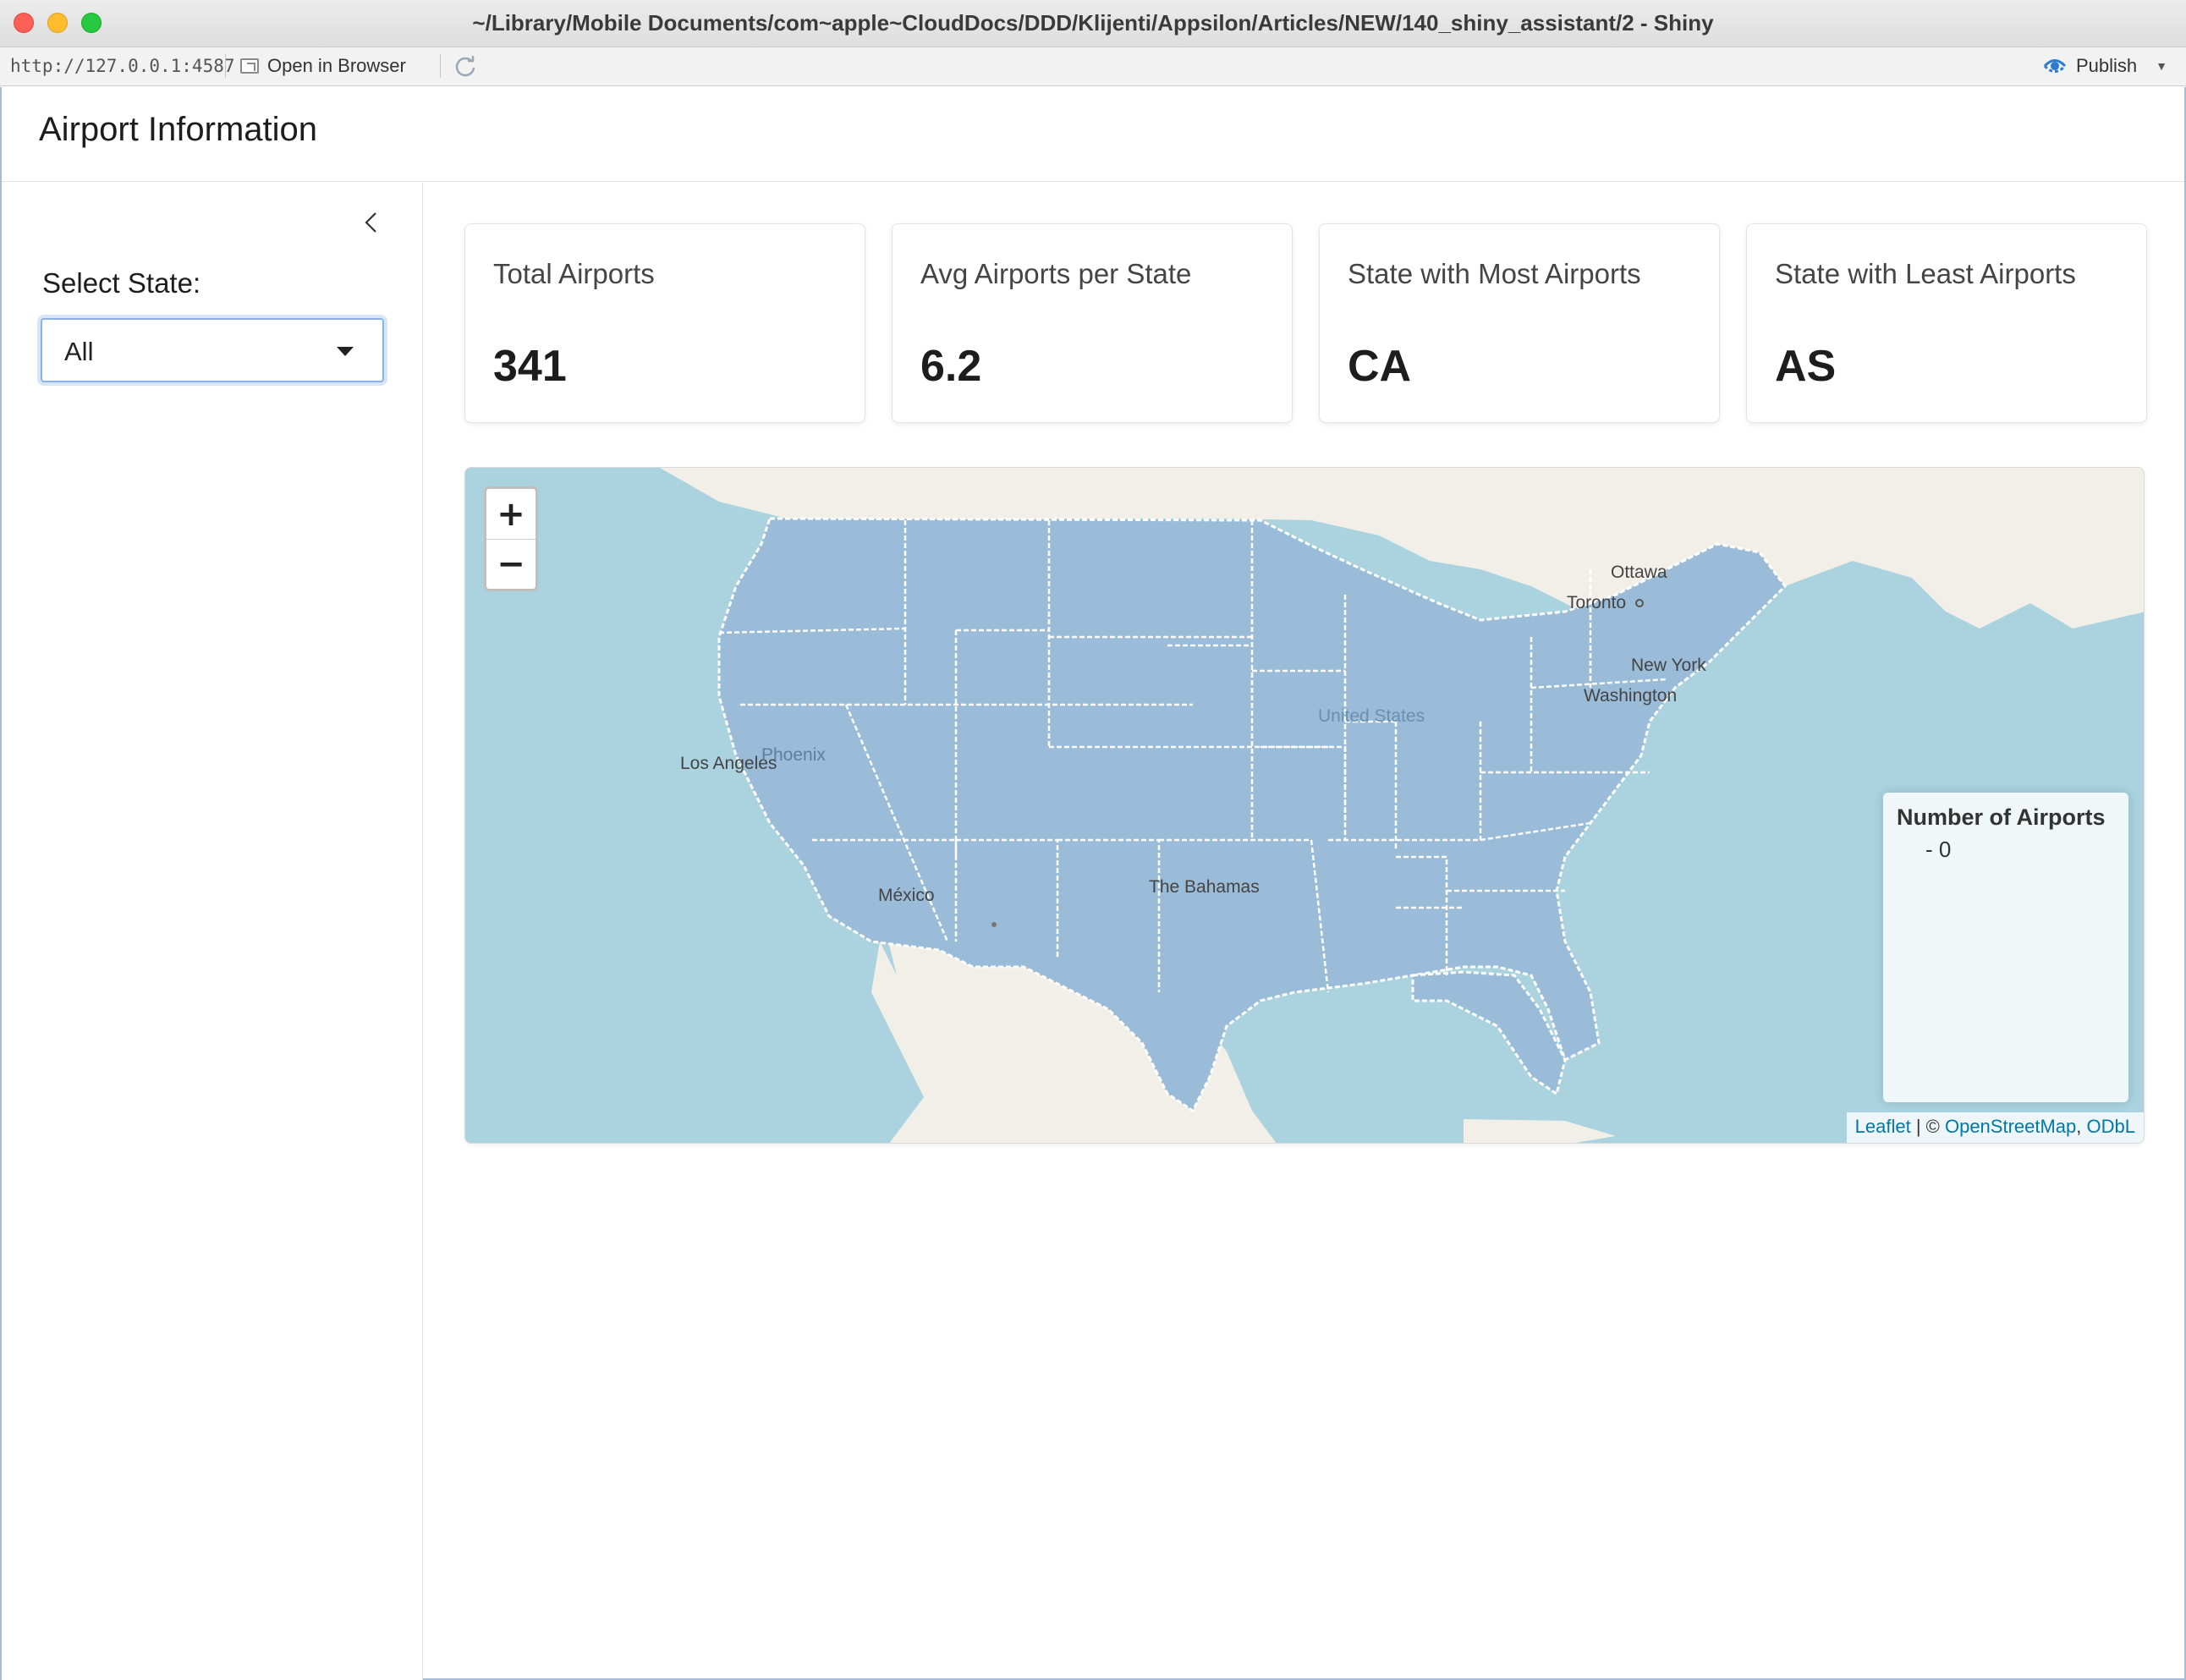  What do you see at coordinates (465, 66) in the screenshot?
I see `refresh-icon` at bounding box center [465, 66].